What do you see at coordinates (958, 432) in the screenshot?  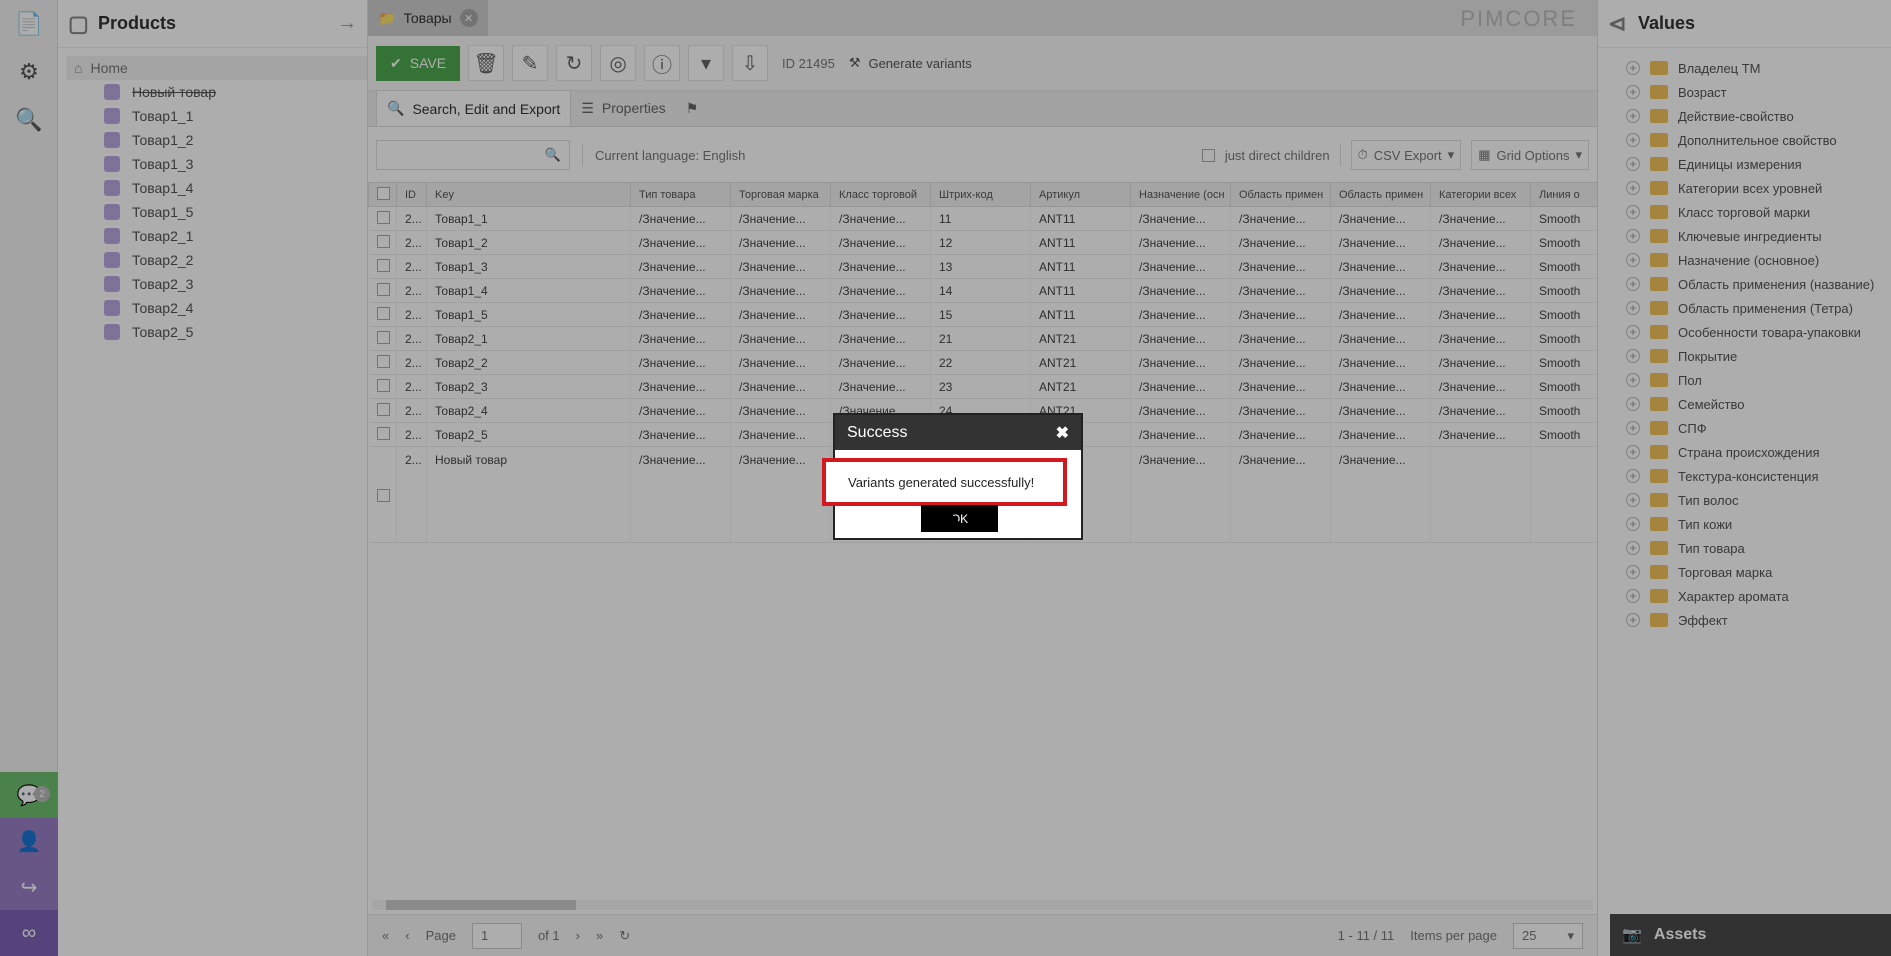 I see `dialog-header: Success ✖` at bounding box center [958, 432].